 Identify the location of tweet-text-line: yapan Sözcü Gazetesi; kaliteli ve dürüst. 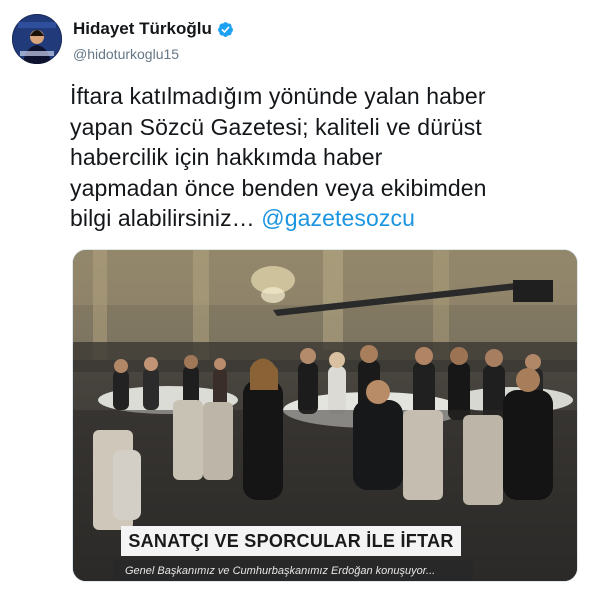
(276, 126).